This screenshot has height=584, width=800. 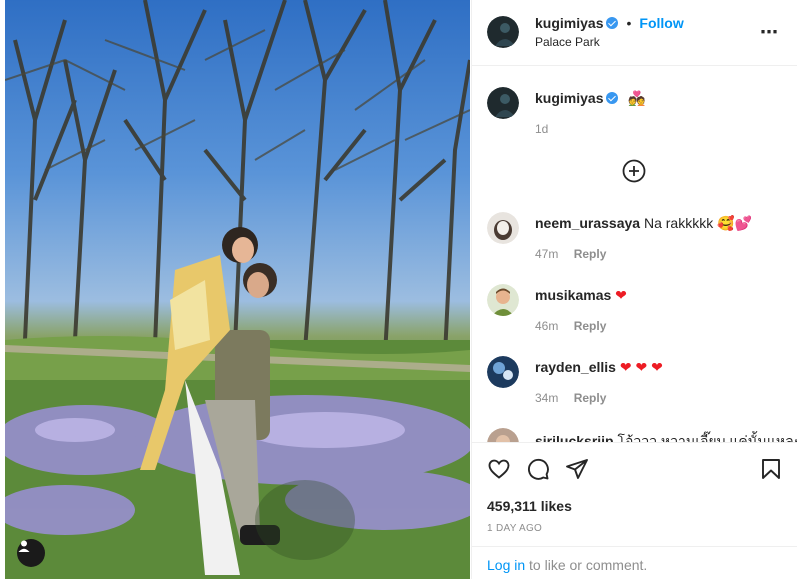 What do you see at coordinates (24, 546) in the screenshot?
I see `user-icon` at bounding box center [24, 546].